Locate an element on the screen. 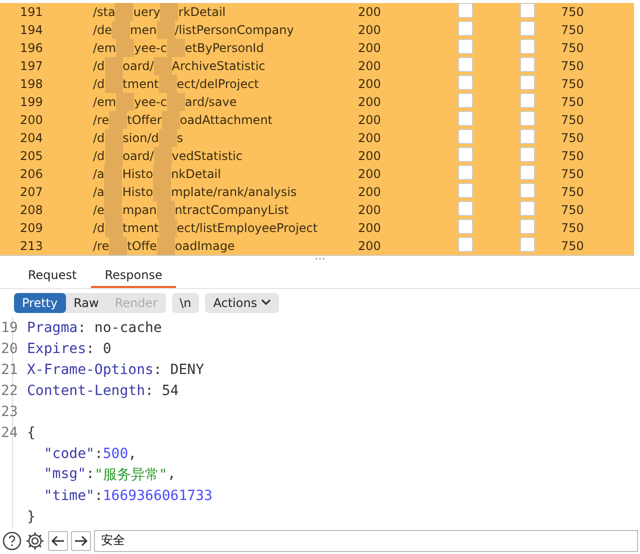 The width and height of the screenshot is (640, 554). table-row: 191 /sta uery rkDetail 200 750 is located at coordinates (317, 12).